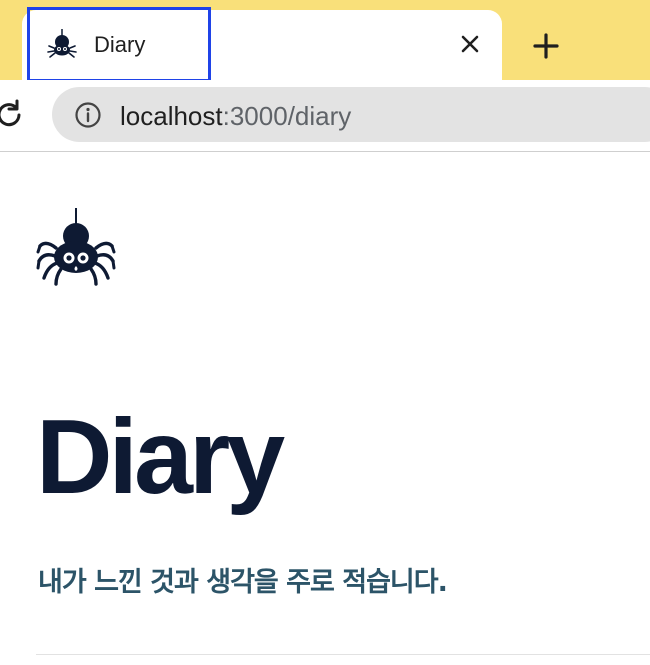 This screenshot has width=650, height=665. I want to click on close-icon, so click(470, 44).